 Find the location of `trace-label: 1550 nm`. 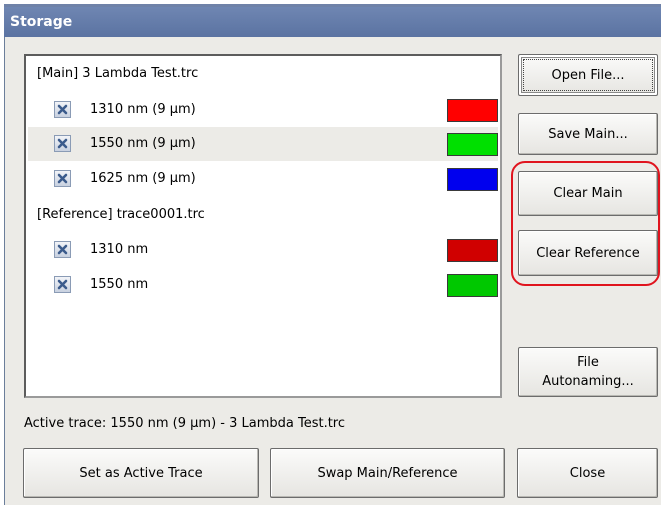

trace-label: 1550 nm is located at coordinates (119, 284).